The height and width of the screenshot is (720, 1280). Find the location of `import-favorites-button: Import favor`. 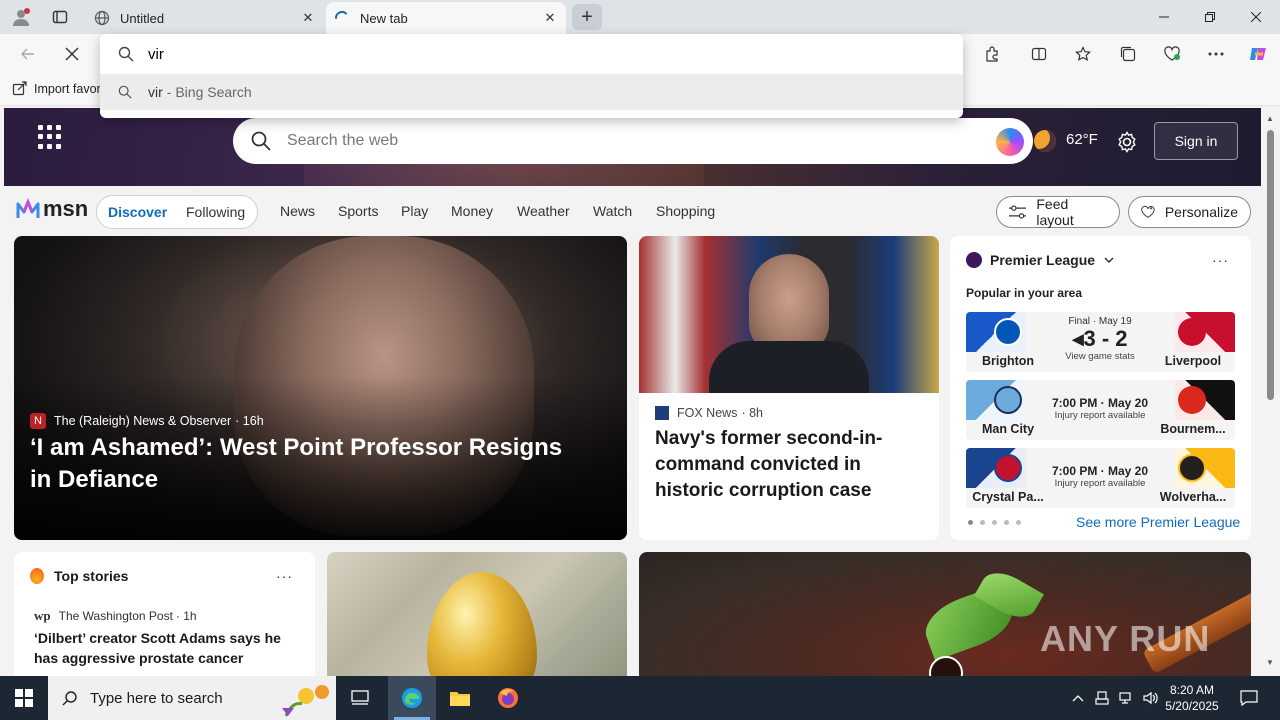

import-favorites-button: Import favor is located at coordinates (56, 89).